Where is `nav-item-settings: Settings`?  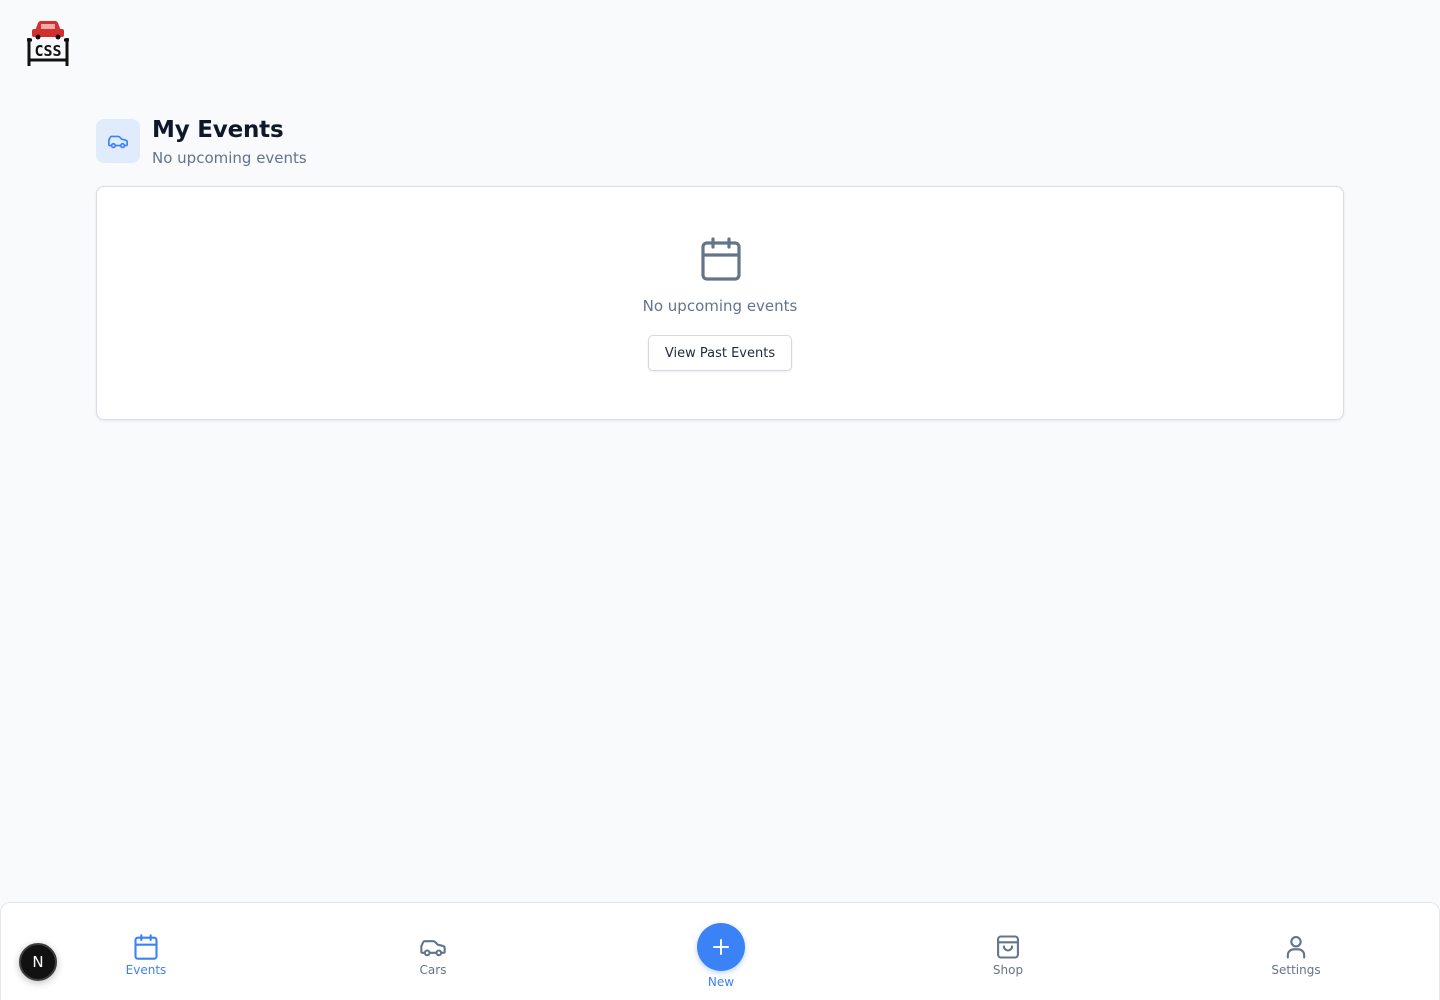
nav-item-settings: Settings is located at coordinates (1296, 955).